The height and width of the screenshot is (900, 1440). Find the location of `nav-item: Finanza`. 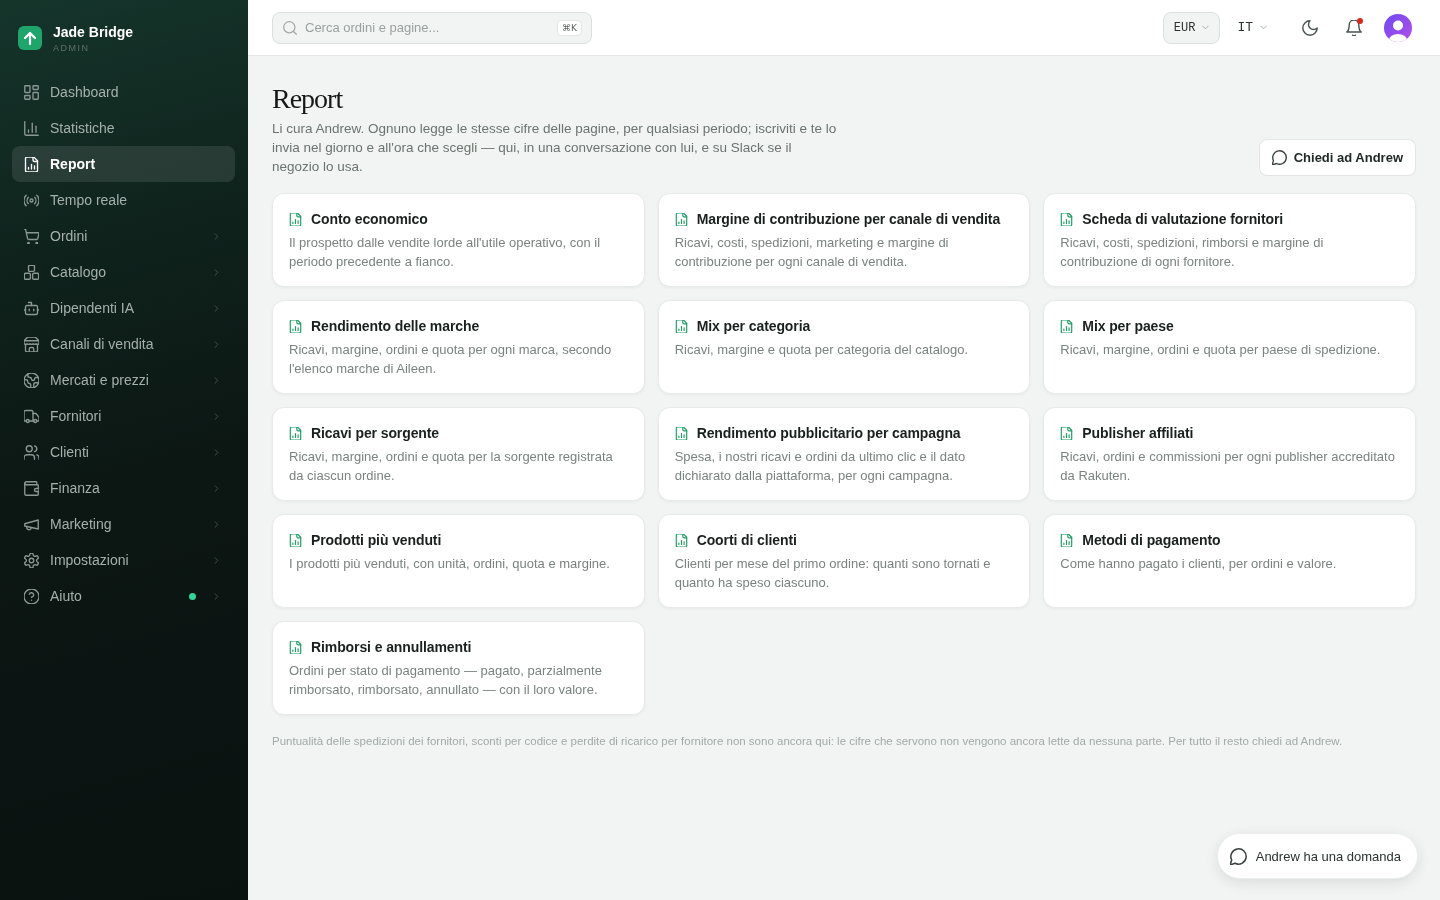

nav-item: Finanza is located at coordinates (123, 488).